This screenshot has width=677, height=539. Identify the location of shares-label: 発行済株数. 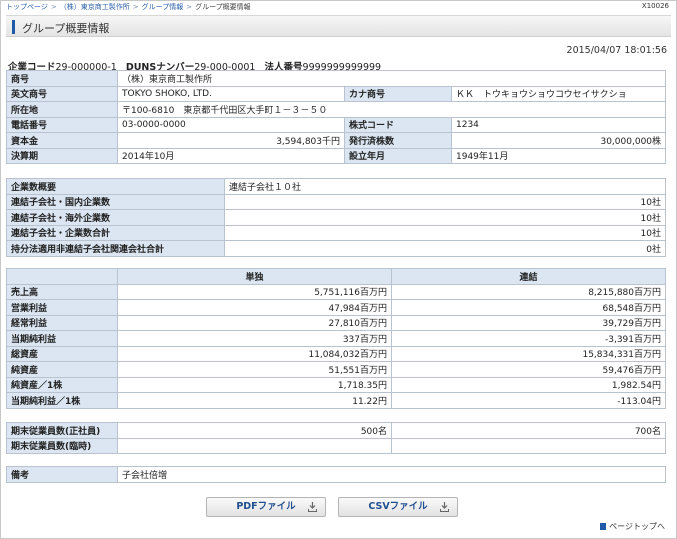
(398, 140).